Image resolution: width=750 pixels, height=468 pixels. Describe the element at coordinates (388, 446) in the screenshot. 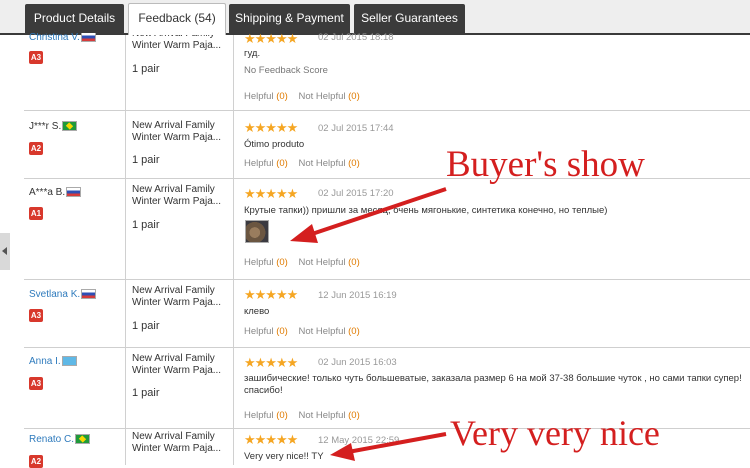

I see `very-nice-arrow-icon` at that location.